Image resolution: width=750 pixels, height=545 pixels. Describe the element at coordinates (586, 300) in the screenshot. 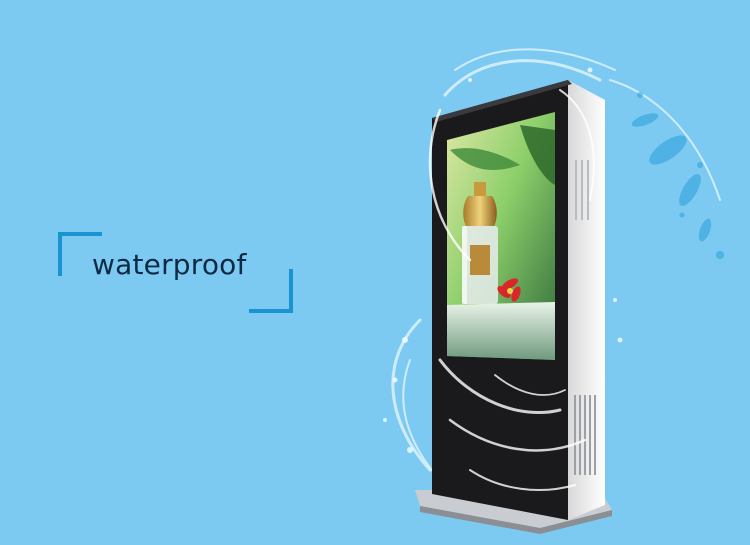

I see `kiosk-side-panel` at that location.